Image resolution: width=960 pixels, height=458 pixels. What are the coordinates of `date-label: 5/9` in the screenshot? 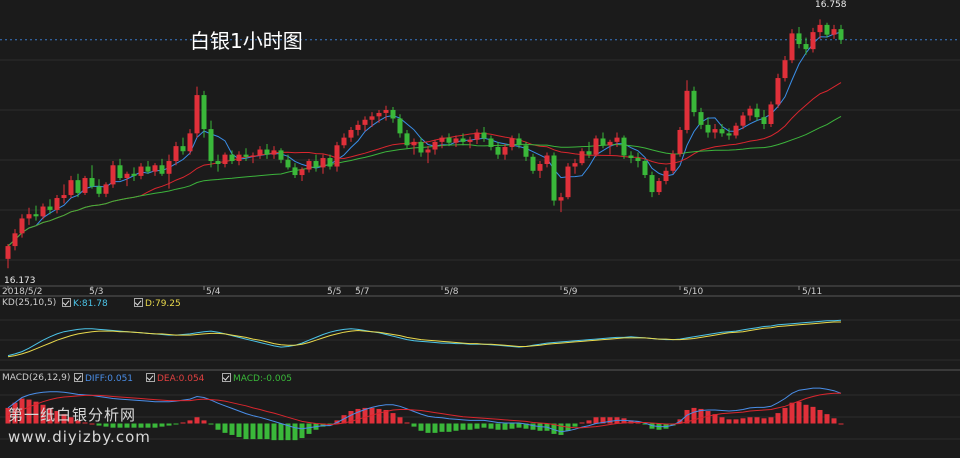 It's located at (570, 292).